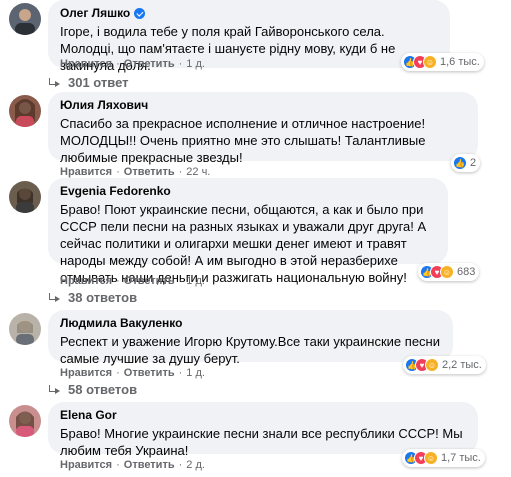  I want to click on reaction-count: 1,6 тыс., so click(460, 62).